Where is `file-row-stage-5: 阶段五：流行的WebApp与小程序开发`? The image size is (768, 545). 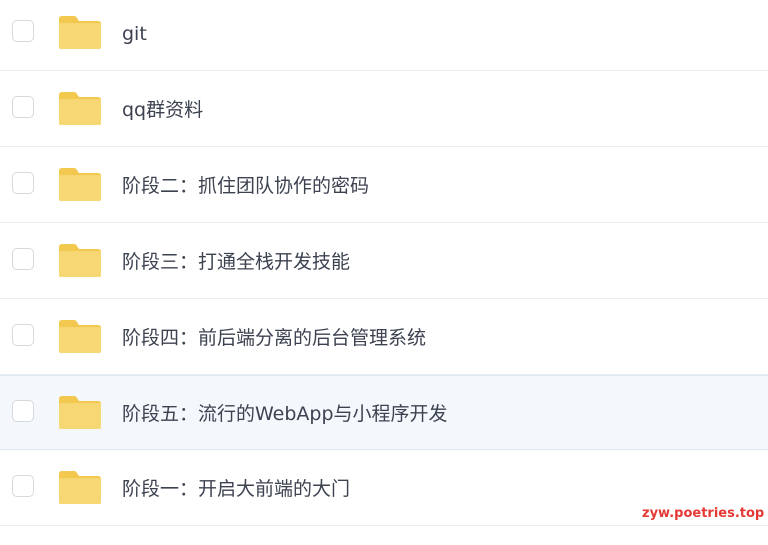
file-row-stage-5: 阶段五：流行的WebApp与小程序开发 is located at coordinates (384, 412).